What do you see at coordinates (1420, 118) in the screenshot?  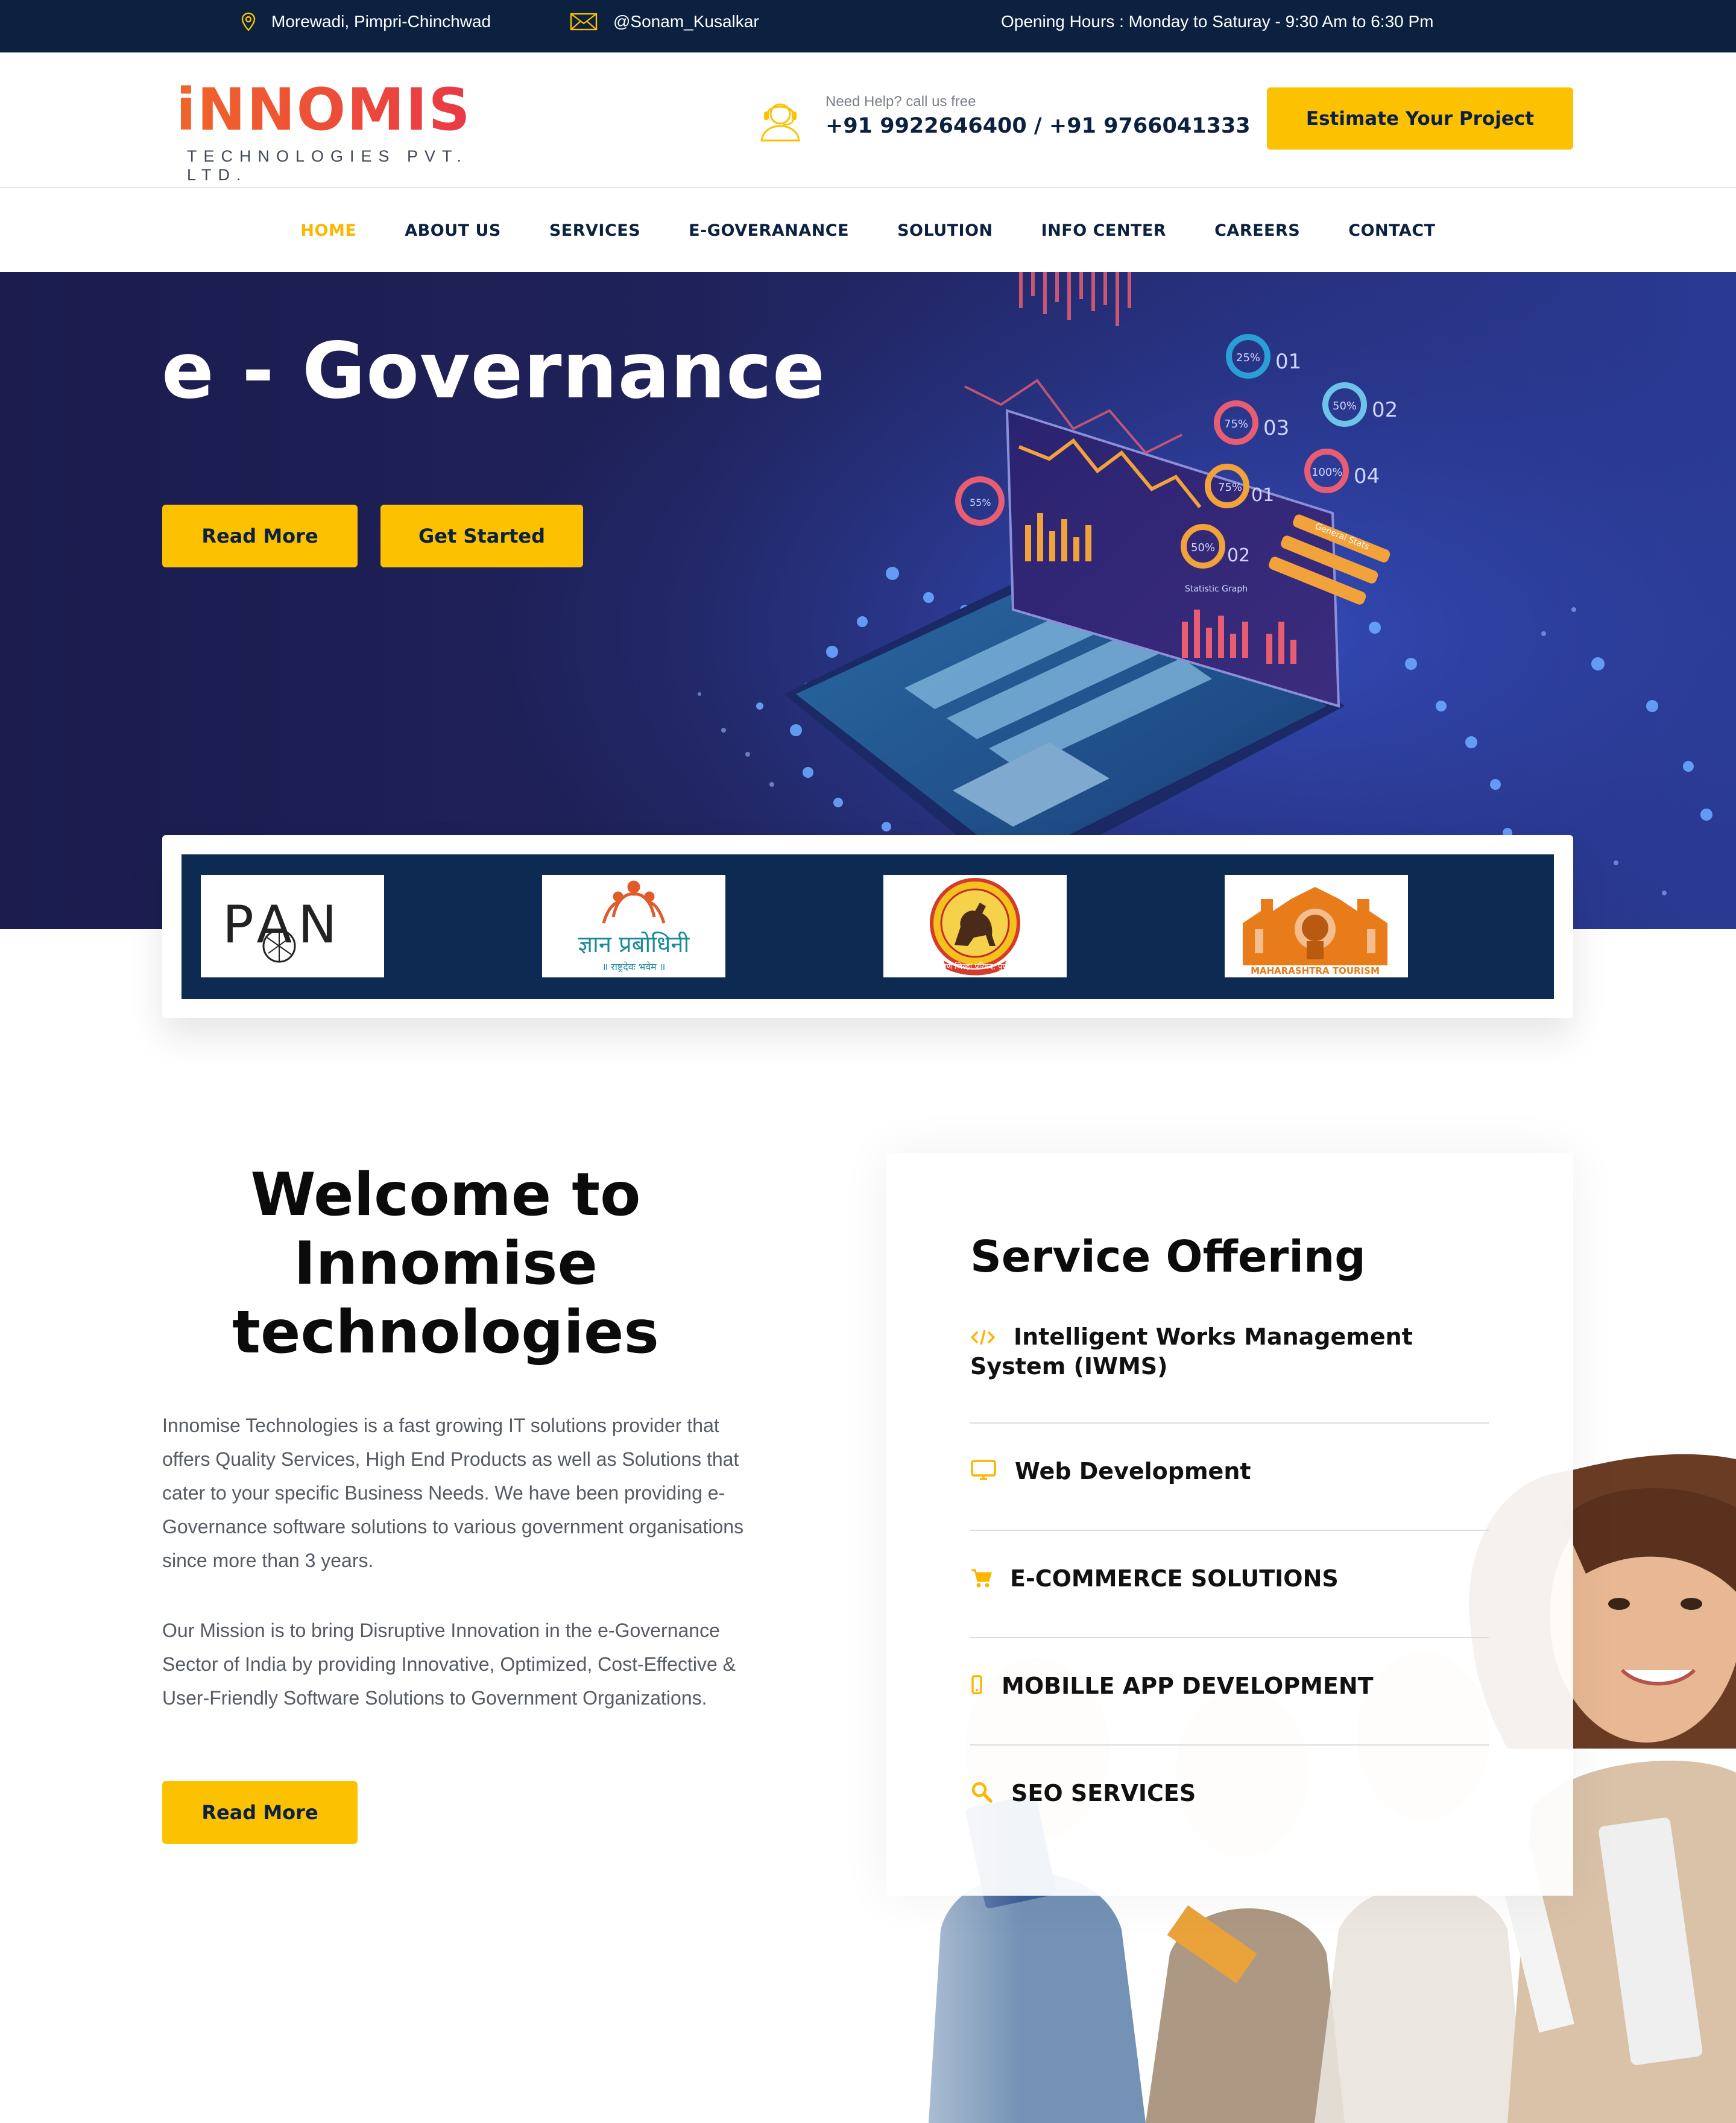 I see `estimate-project-button: Estimate Your Project` at bounding box center [1420, 118].